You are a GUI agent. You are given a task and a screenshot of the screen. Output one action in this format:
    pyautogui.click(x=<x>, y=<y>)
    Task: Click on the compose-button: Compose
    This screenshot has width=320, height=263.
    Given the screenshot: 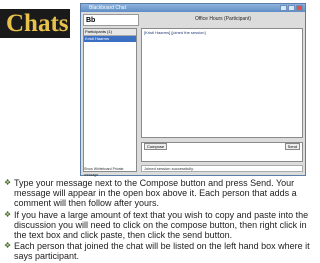 What is the action you would take?
    pyautogui.click(x=156, y=146)
    